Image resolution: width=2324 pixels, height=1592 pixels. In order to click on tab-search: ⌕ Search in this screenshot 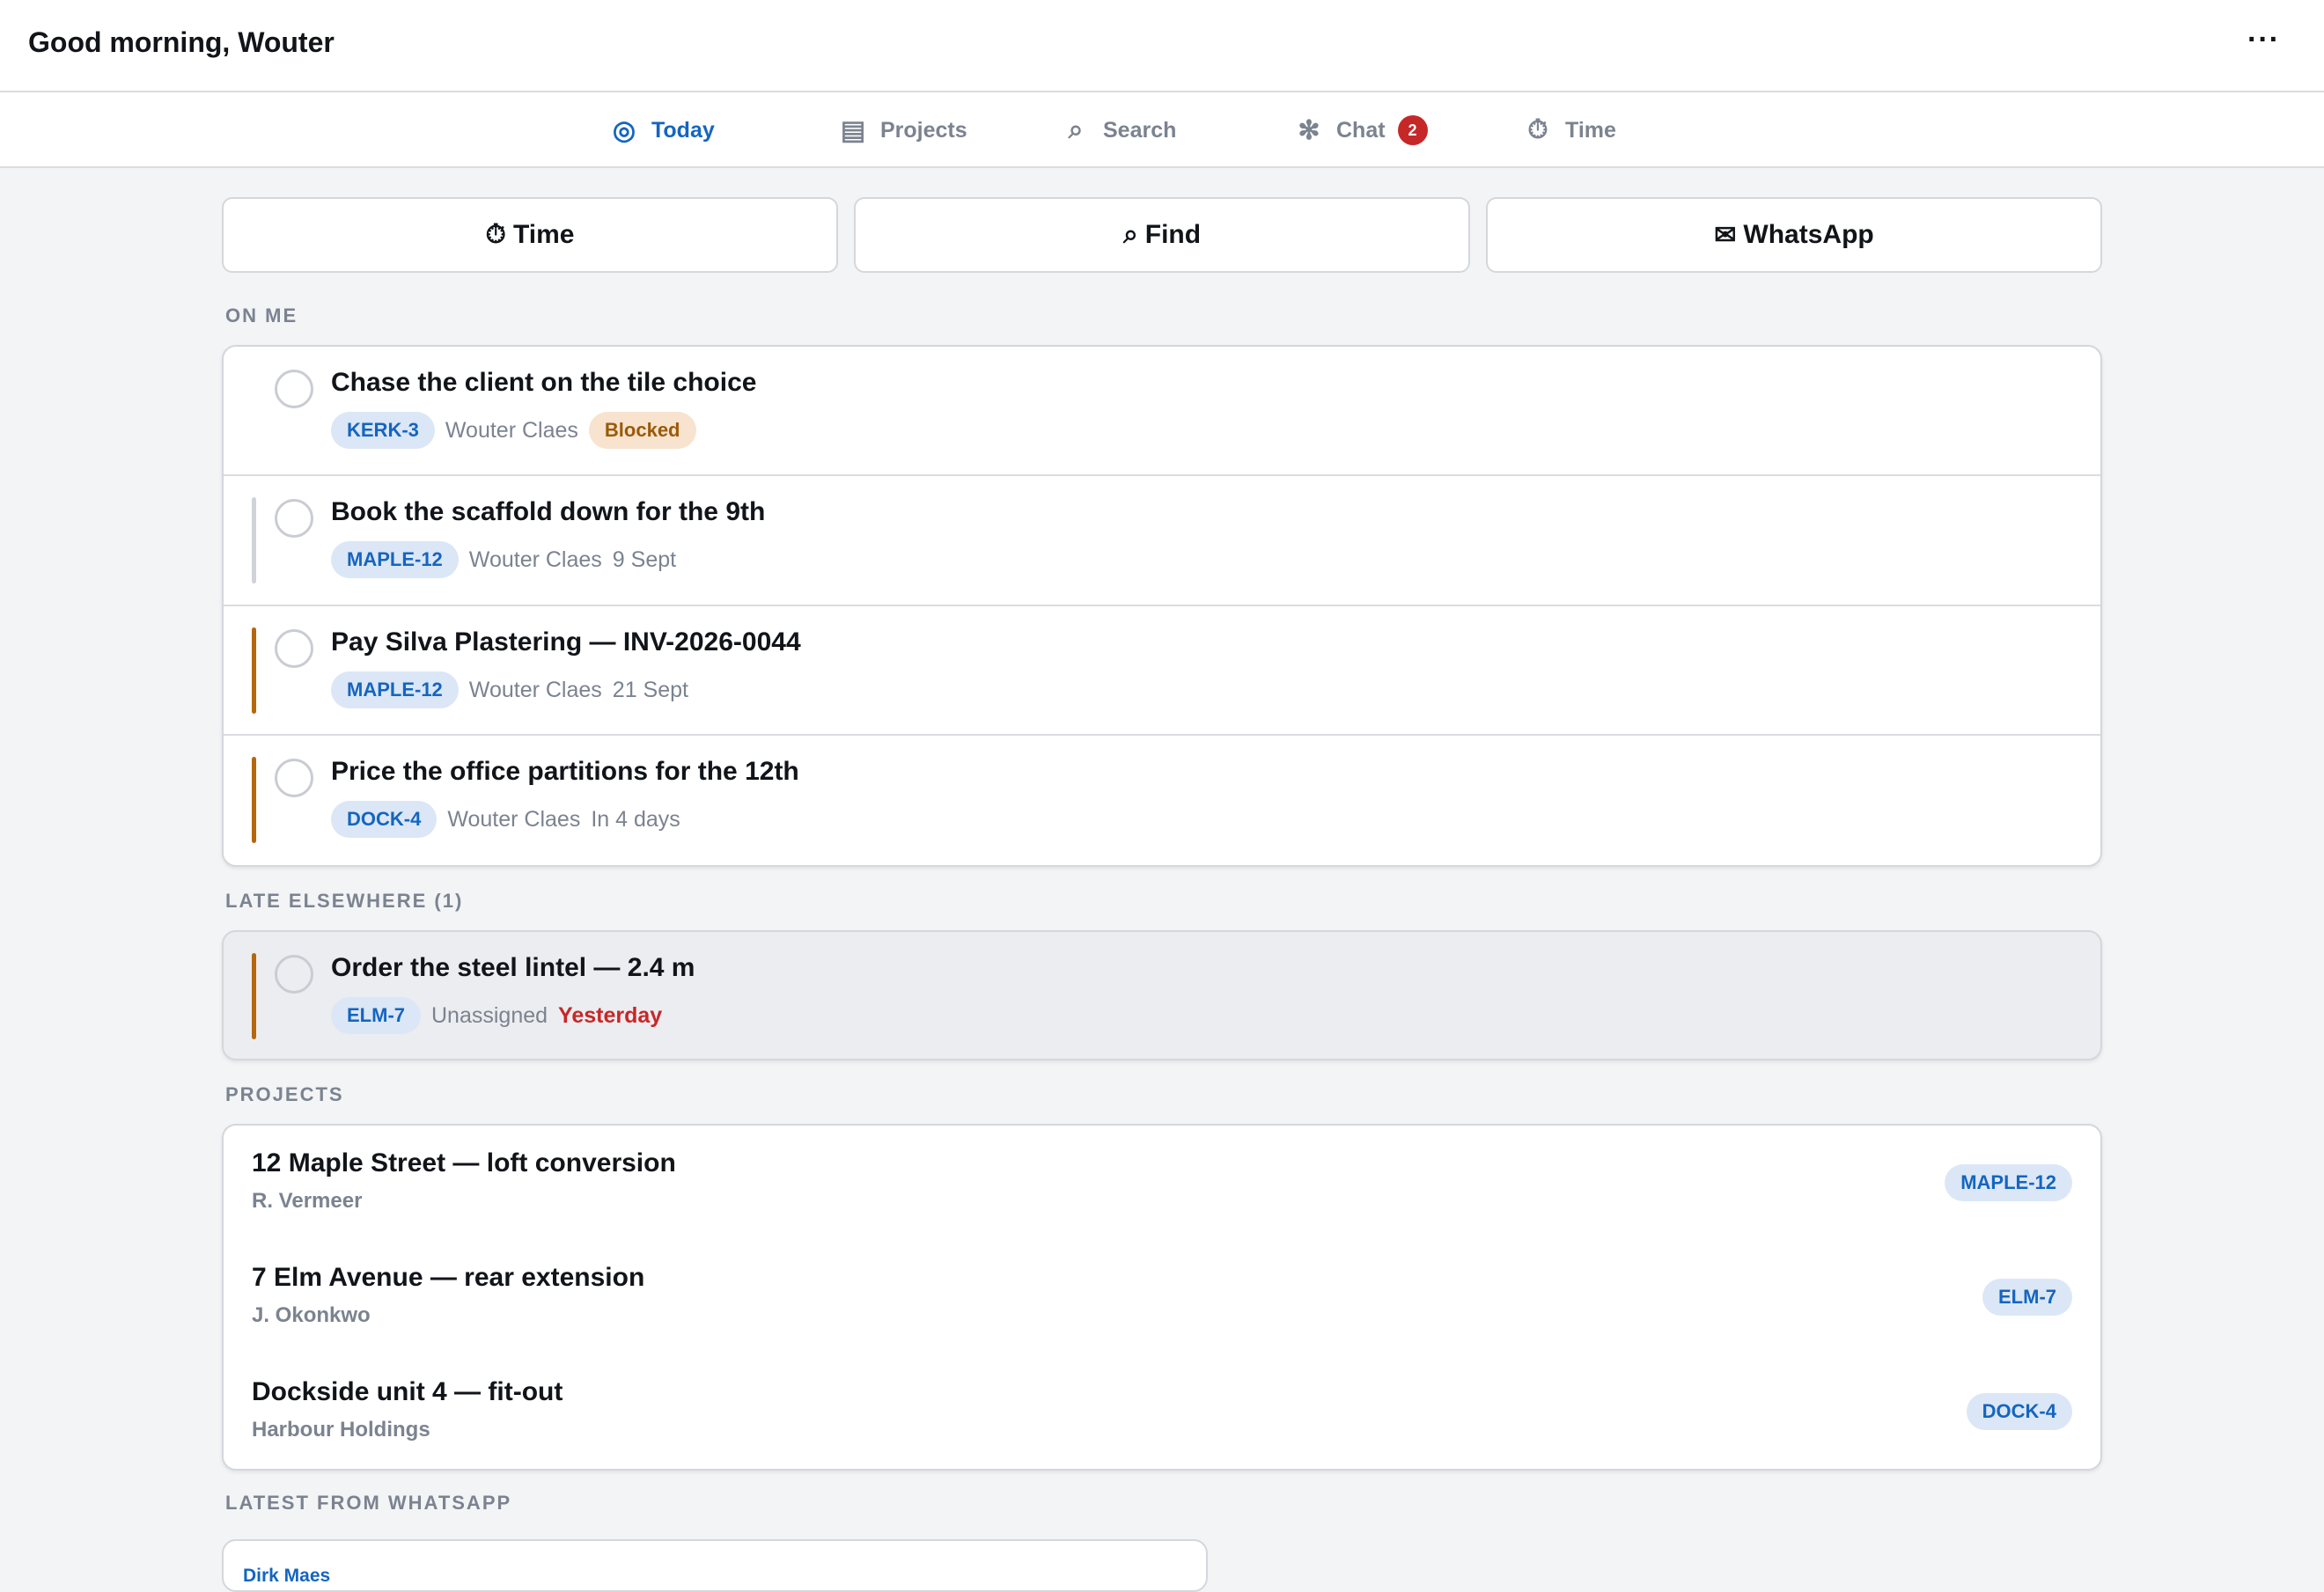, I will do `click(1119, 130)`.